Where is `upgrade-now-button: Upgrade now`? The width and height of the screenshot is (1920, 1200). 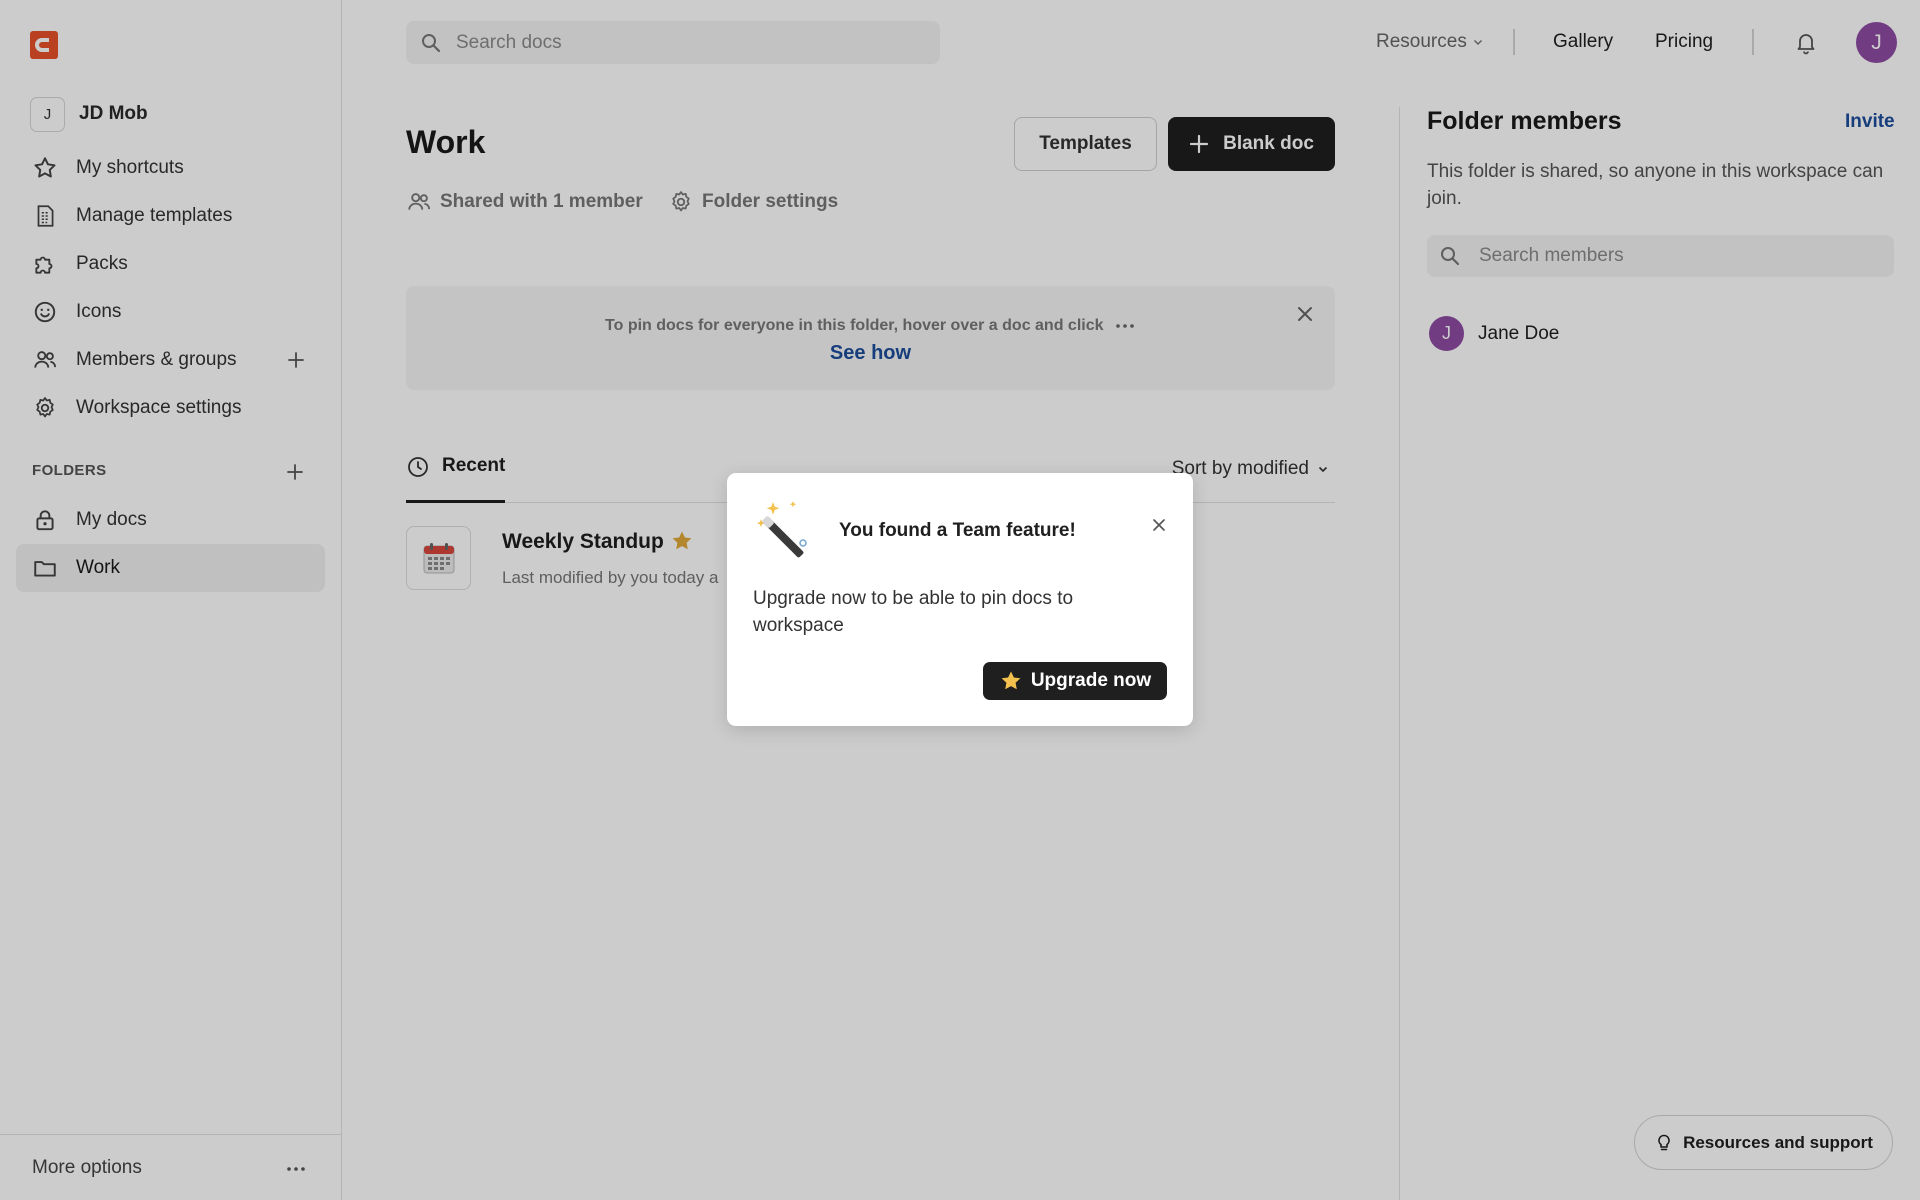
upgrade-now-button: Upgrade now is located at coordinates (1075, 681).